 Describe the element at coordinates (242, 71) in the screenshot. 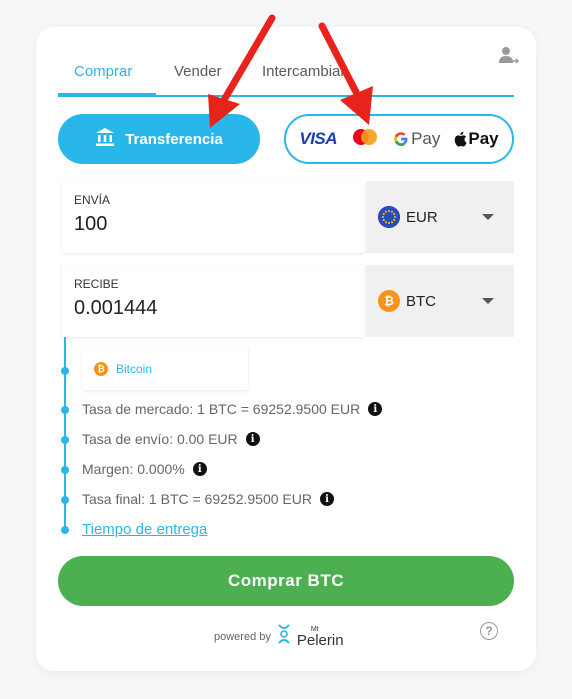

I see `red-arrow-left` at that location.